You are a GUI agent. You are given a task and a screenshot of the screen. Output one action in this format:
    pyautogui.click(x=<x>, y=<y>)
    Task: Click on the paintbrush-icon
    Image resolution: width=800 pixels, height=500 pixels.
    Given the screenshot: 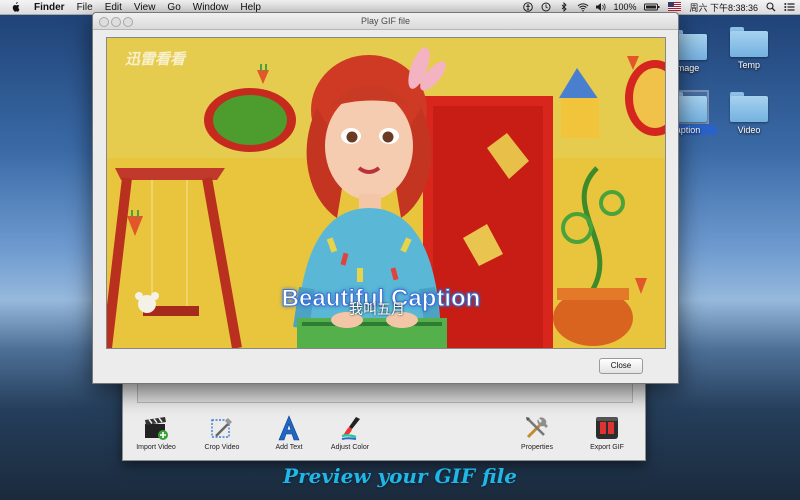 What is the action you would take?
    pyautogui.click(x=350, y=428)
    